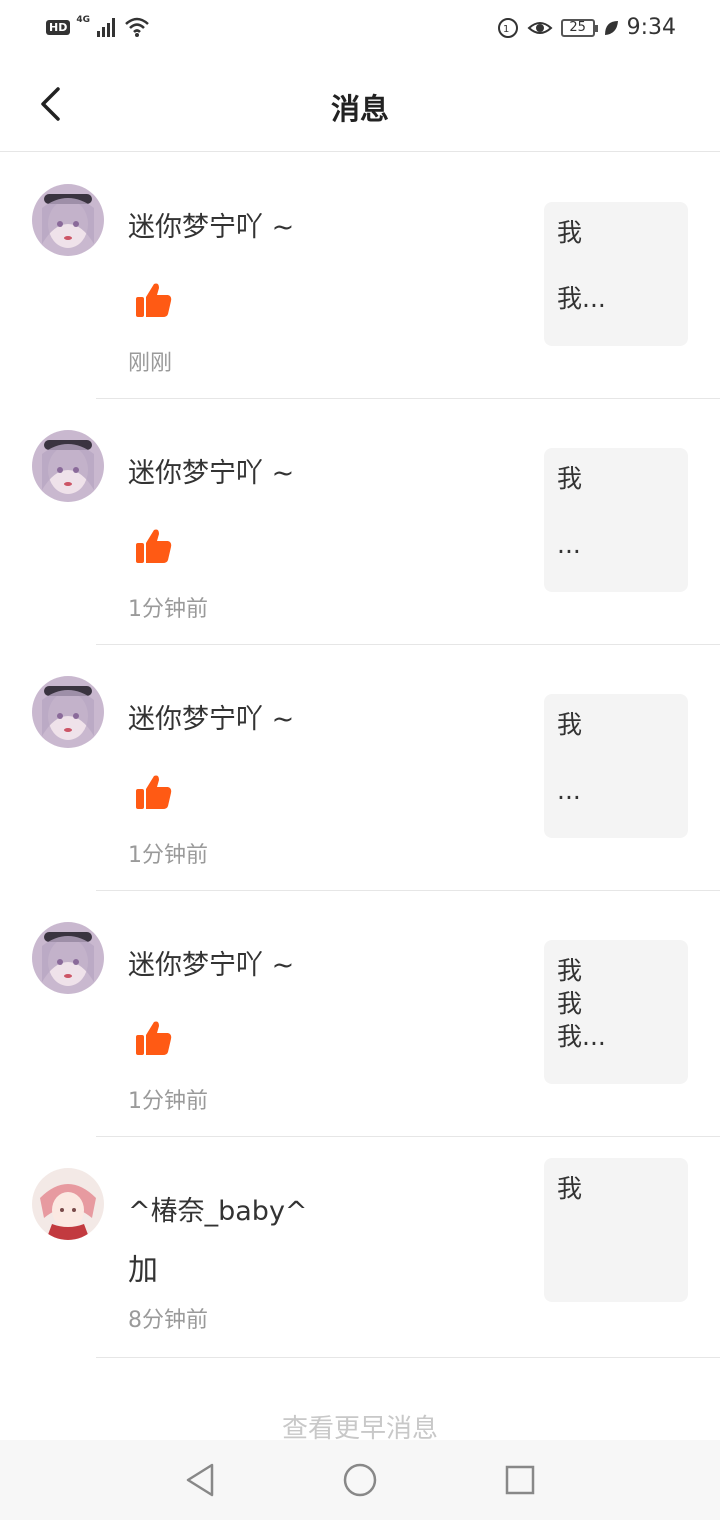 This screenshot has width=720, height=1520. What do you see at coordinates (83, 20) in the screenshot?
I see `network-type-label: 4G` at bounding box center [83, 20].